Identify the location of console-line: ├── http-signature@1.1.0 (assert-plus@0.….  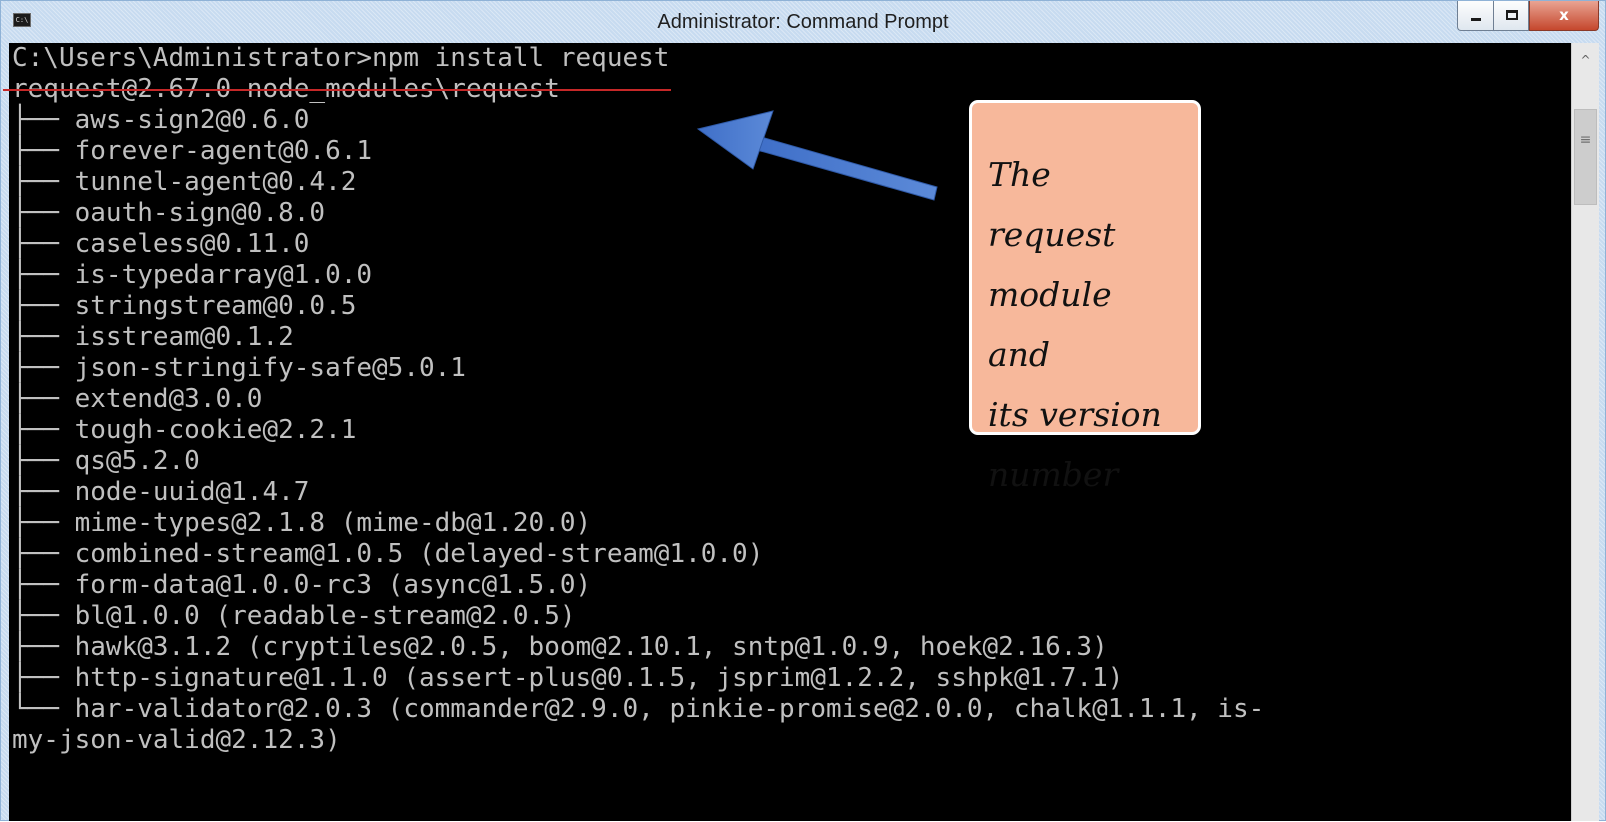
(568, 678).